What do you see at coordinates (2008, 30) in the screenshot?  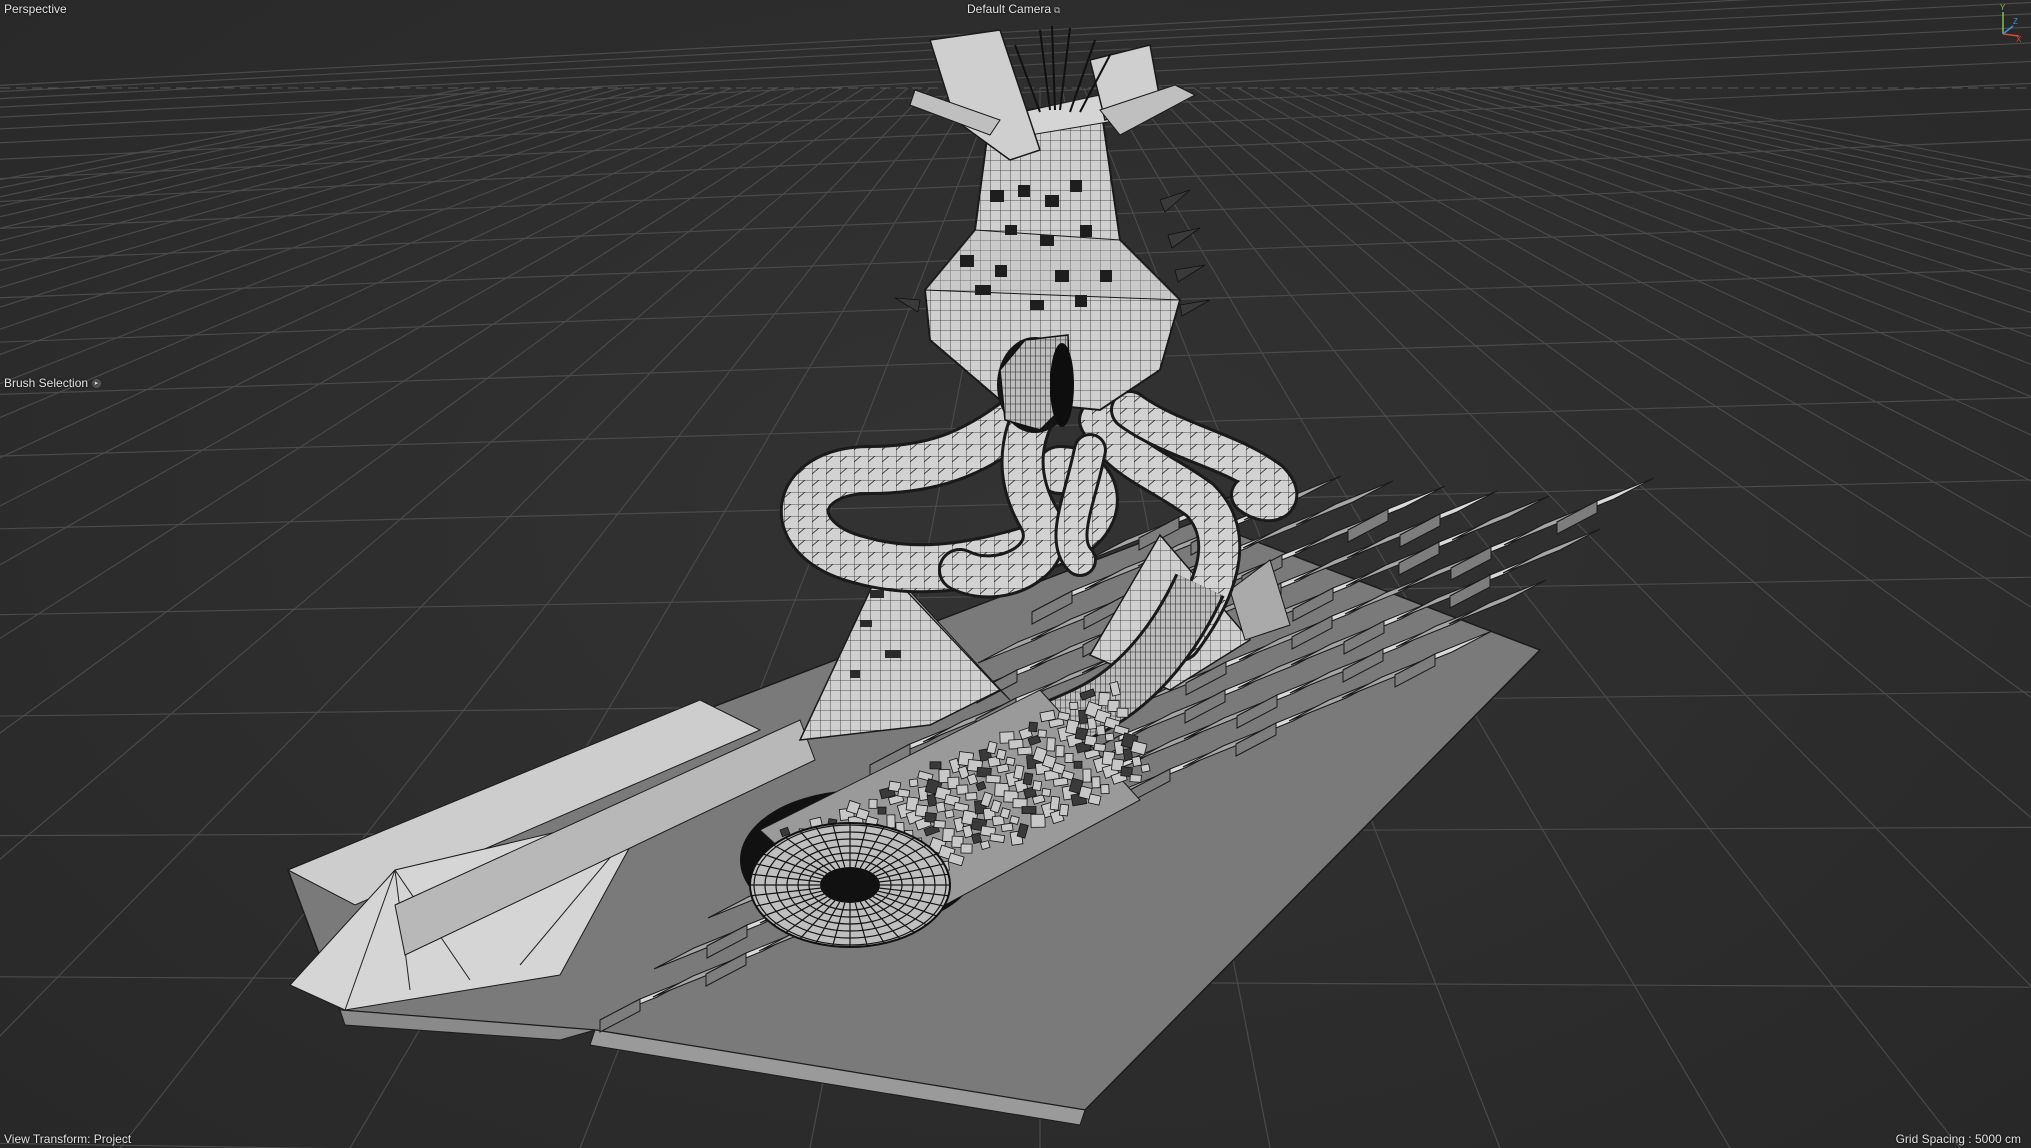 I see `z-axis-line` at bounding box center [2008, 30].